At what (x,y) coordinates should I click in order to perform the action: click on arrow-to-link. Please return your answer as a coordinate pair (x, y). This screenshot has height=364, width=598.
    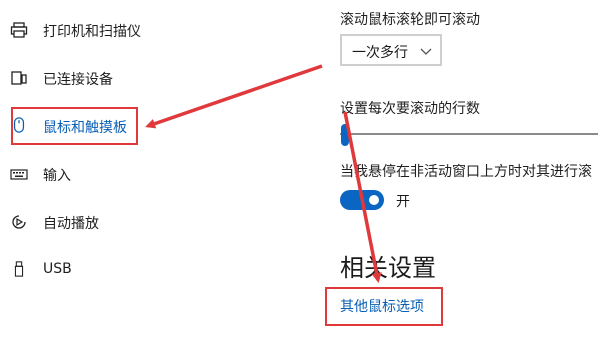
    Looking at the image, I should click on (362, 197).